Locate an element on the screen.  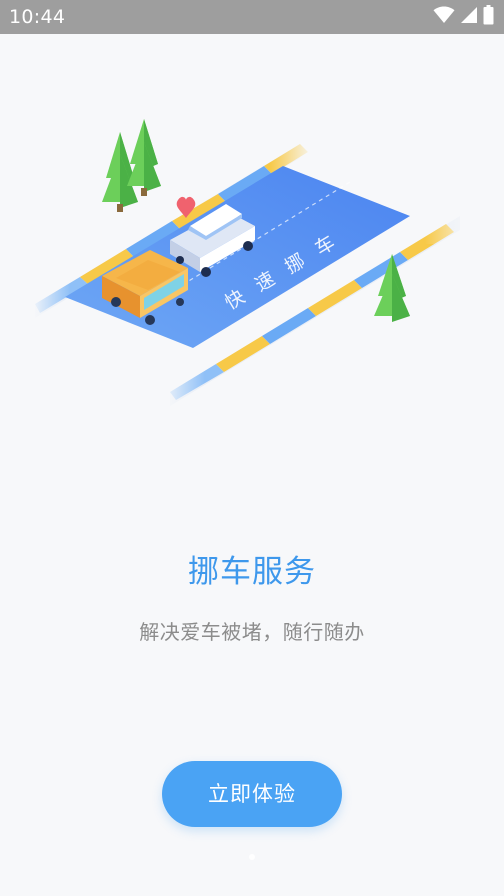
status-icons is located at coordinates (463, 17).